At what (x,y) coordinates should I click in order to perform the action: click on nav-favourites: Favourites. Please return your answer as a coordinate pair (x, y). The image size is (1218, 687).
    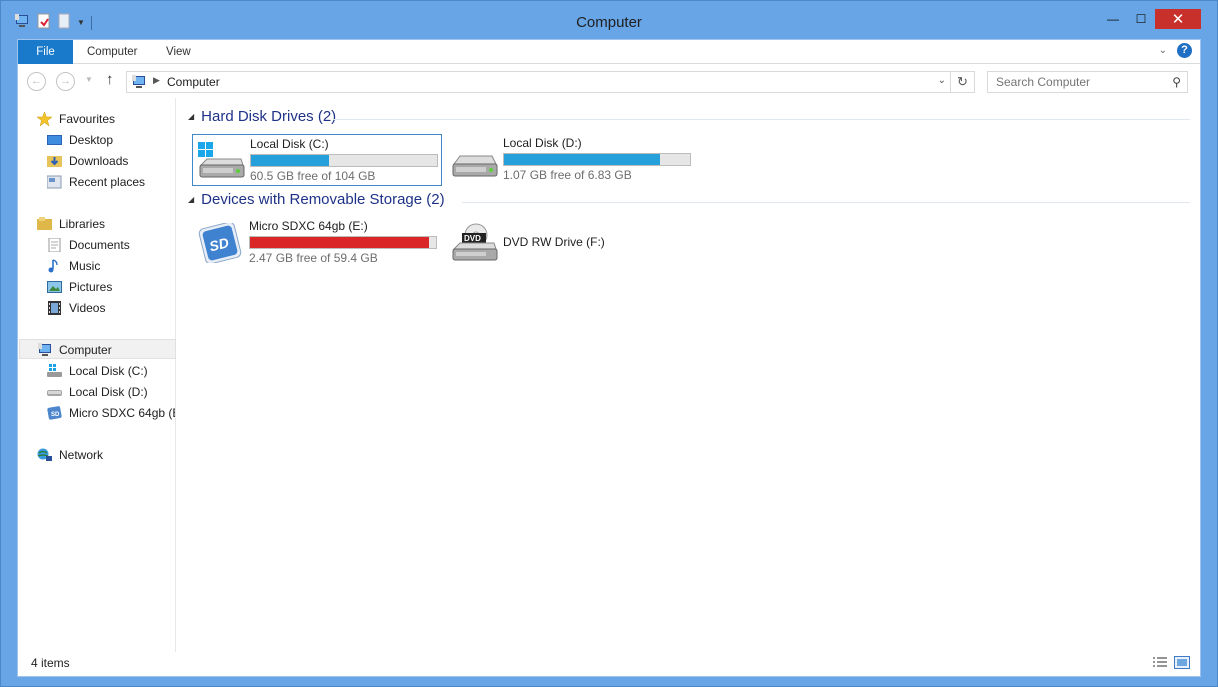
    Looking at the image, I should click on (104, 119).